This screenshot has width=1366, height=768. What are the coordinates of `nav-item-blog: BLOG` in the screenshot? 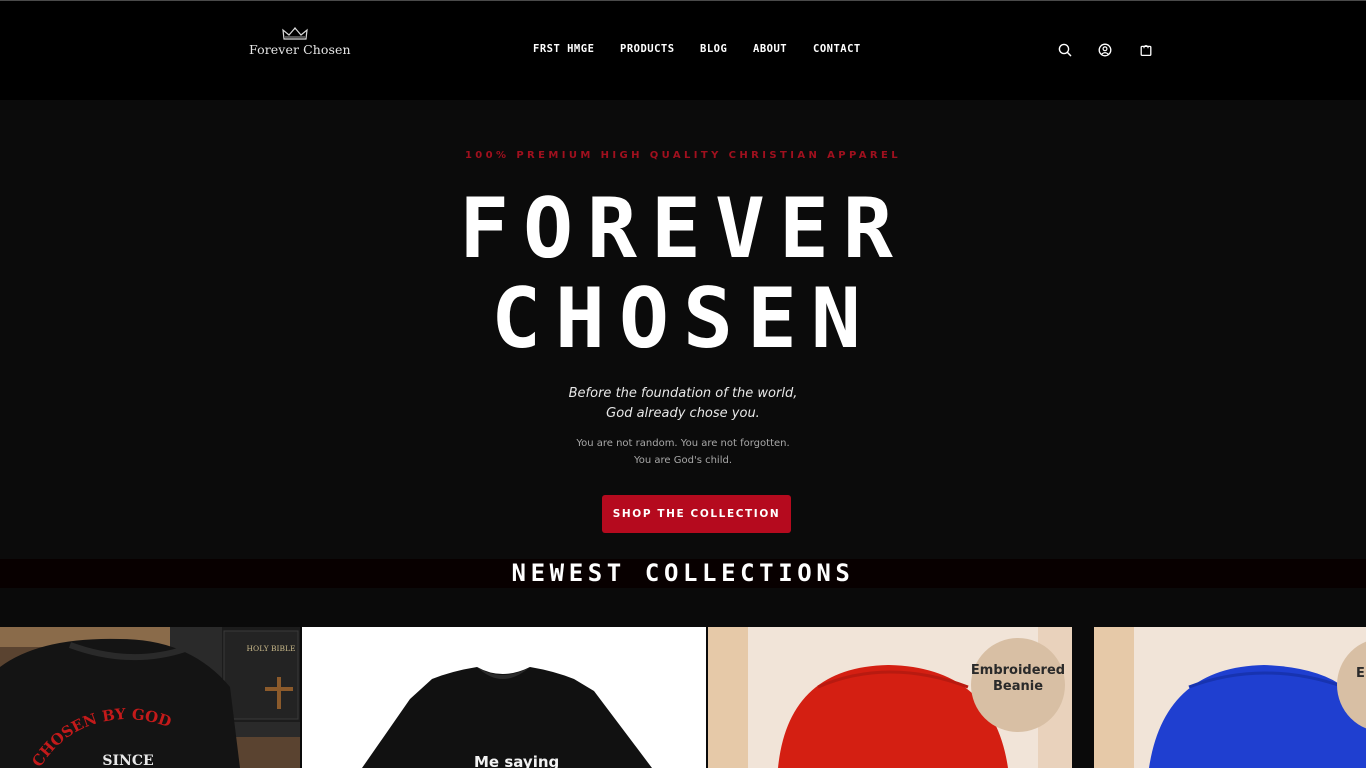 It's located at (713, 49).